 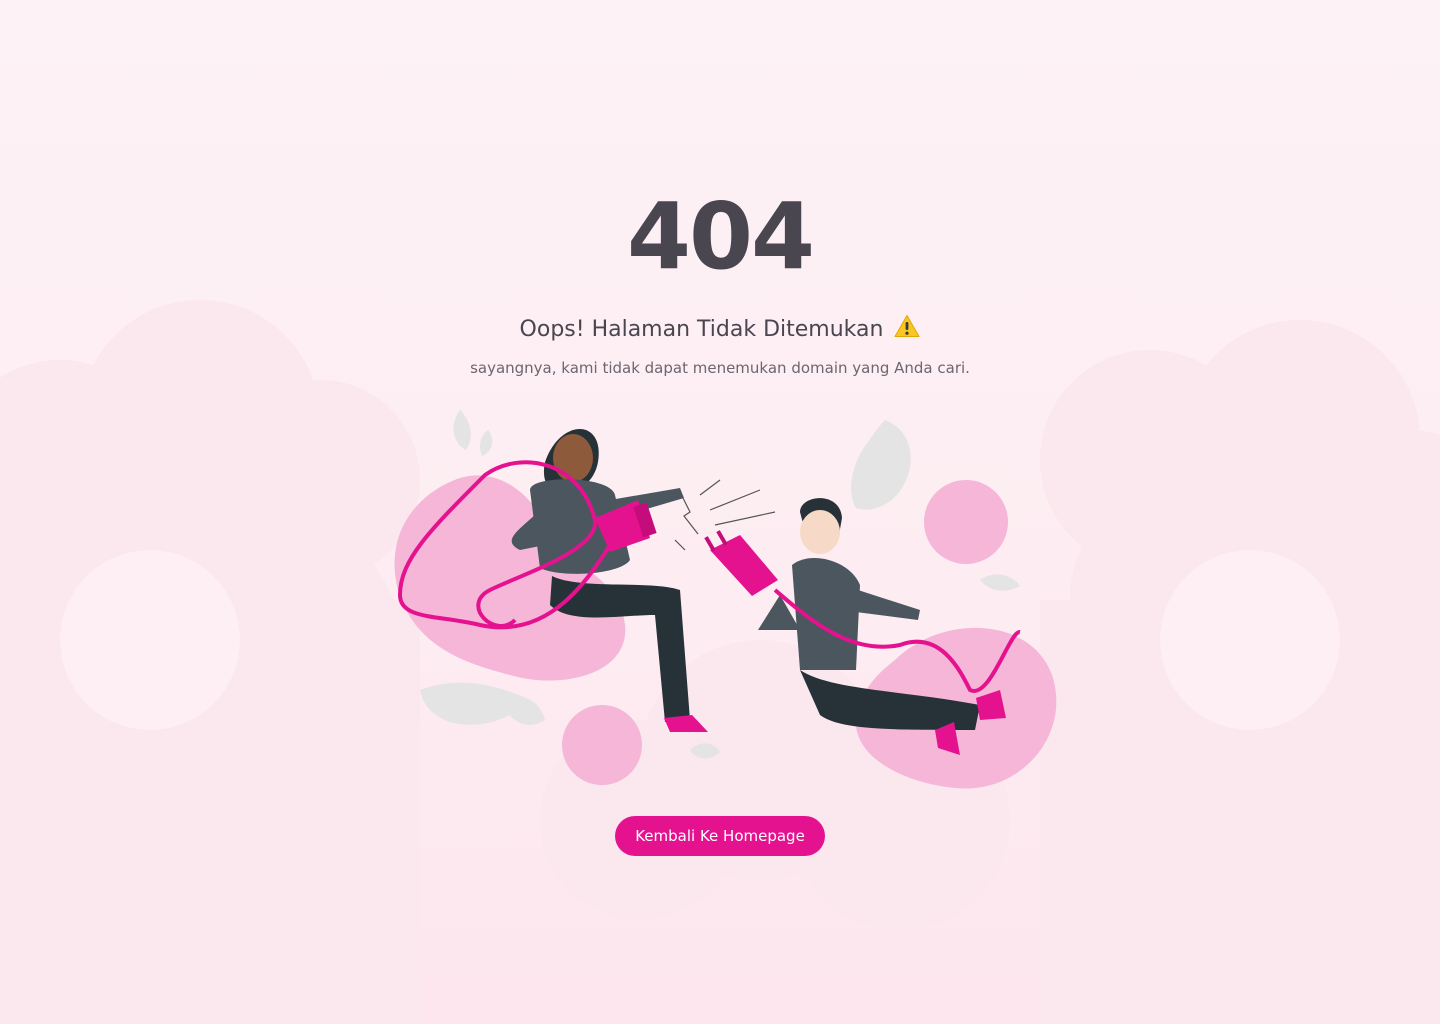 I want to click on page-title: Oops! Halaman Tidak Ditemukan, so click(x=701, y=329).